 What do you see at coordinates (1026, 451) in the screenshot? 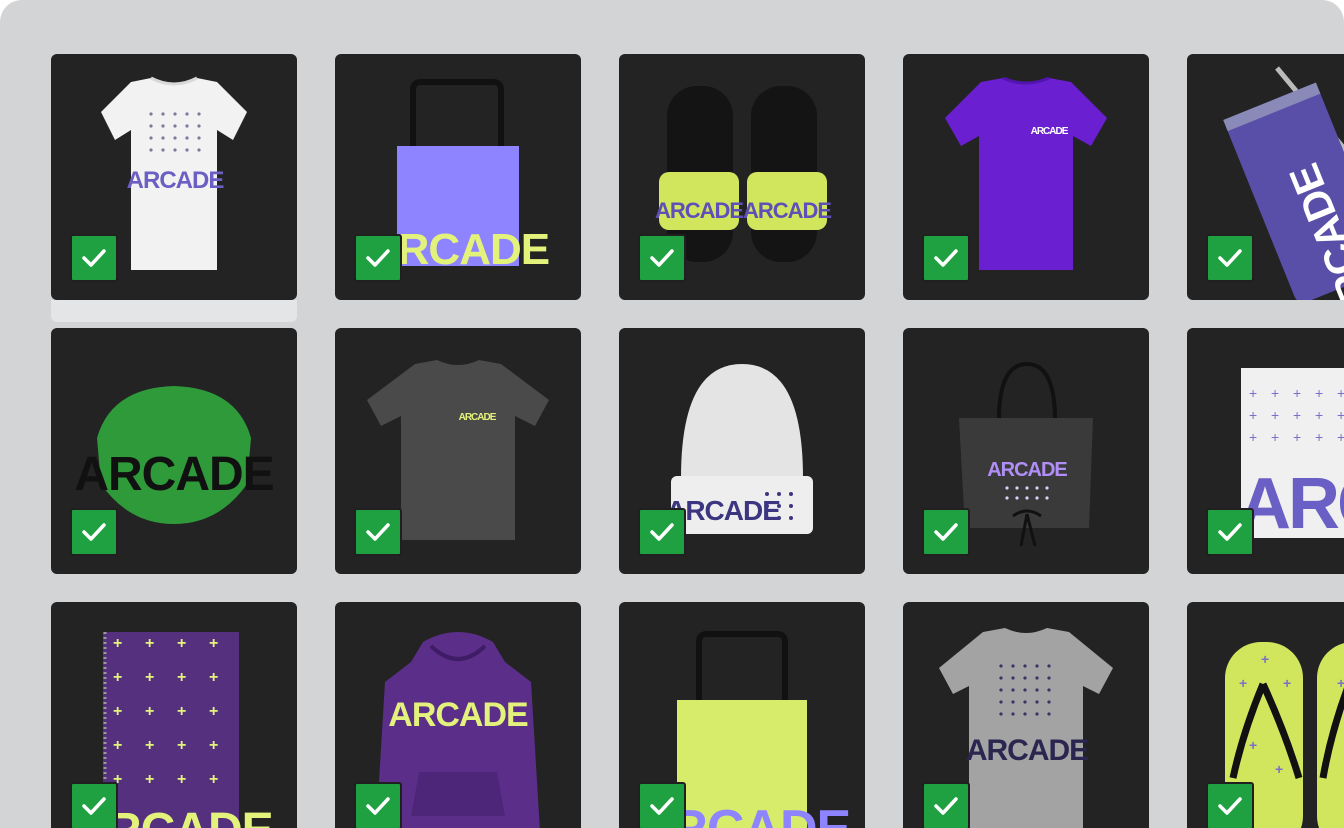
I see `product-tile-black-apron: ARCADE` at bounding box center [1026, 451].